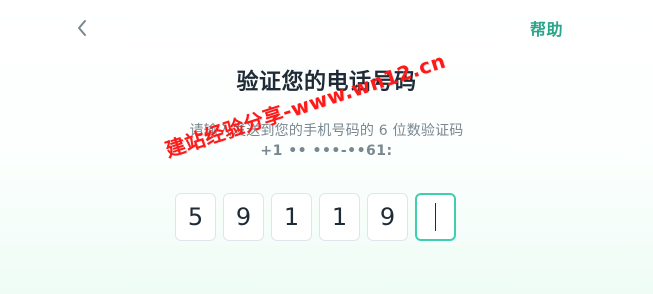 Image resolution: width=653 pixels, height=294 pixels. I want to click on verification-code-input: 5 9 1 1 9, so click(315, 217).